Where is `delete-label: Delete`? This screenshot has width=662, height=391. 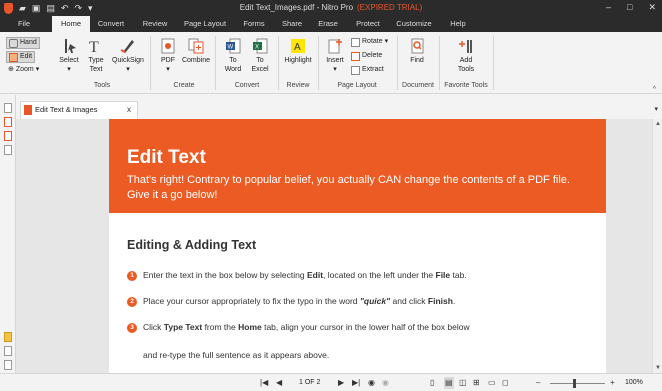 delete-label: Delete is located at coordinates (372, 55).